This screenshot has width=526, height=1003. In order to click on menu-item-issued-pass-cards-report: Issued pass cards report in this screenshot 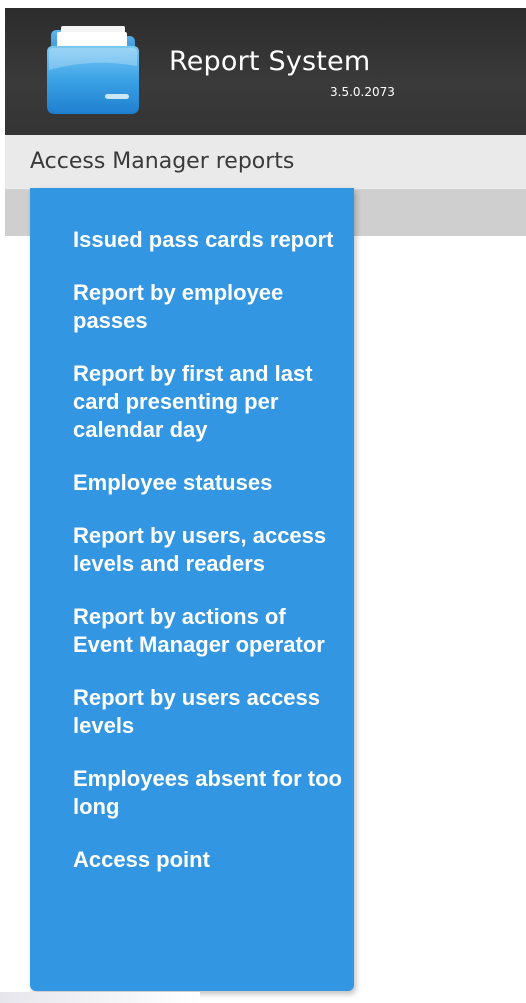, I will do `click(208, 240)`.